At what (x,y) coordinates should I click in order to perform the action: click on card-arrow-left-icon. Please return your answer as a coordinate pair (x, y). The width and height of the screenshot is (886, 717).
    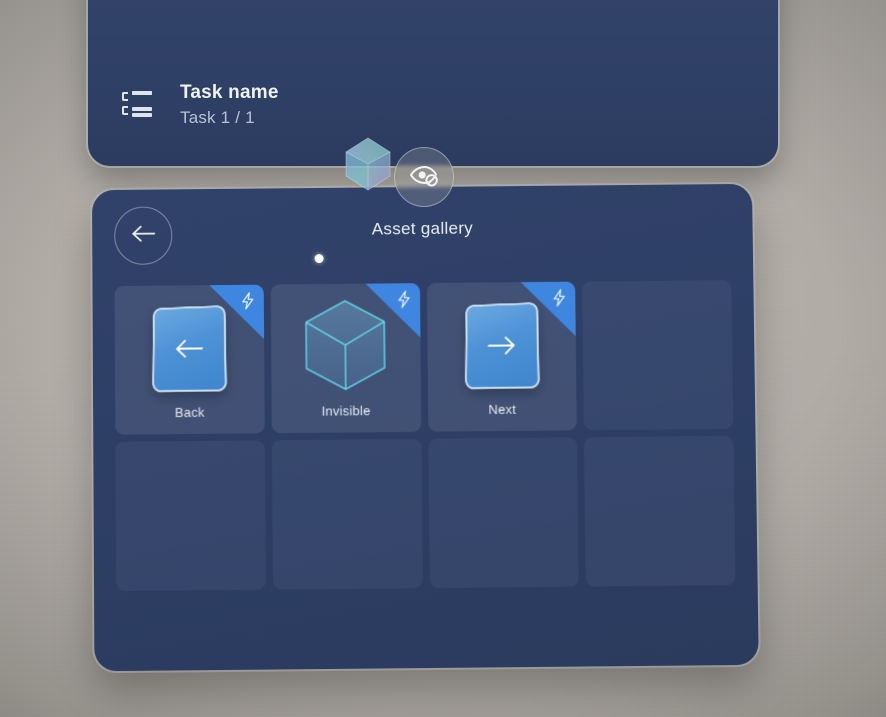
    Looking at the image, I should click on (190, 349).